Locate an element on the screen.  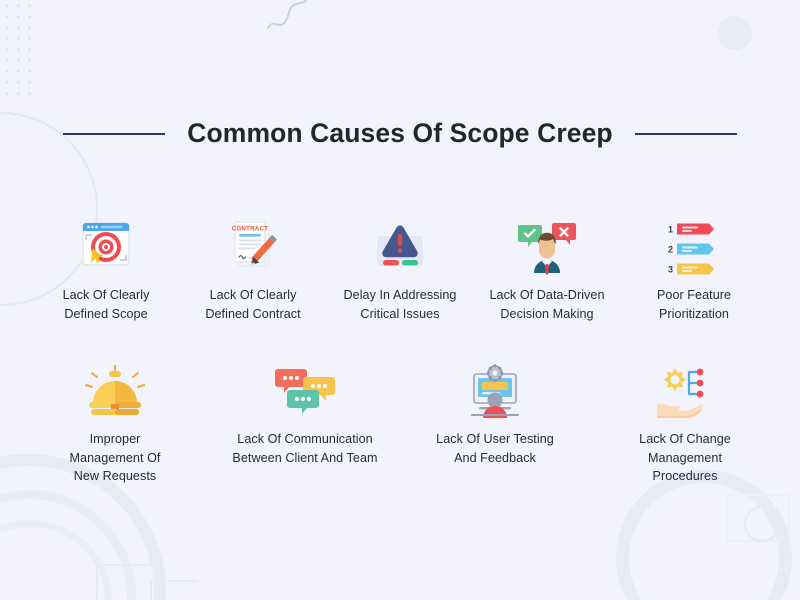
businessman-decision-speech-bubbles-icon is located at coordinates (547, 247).